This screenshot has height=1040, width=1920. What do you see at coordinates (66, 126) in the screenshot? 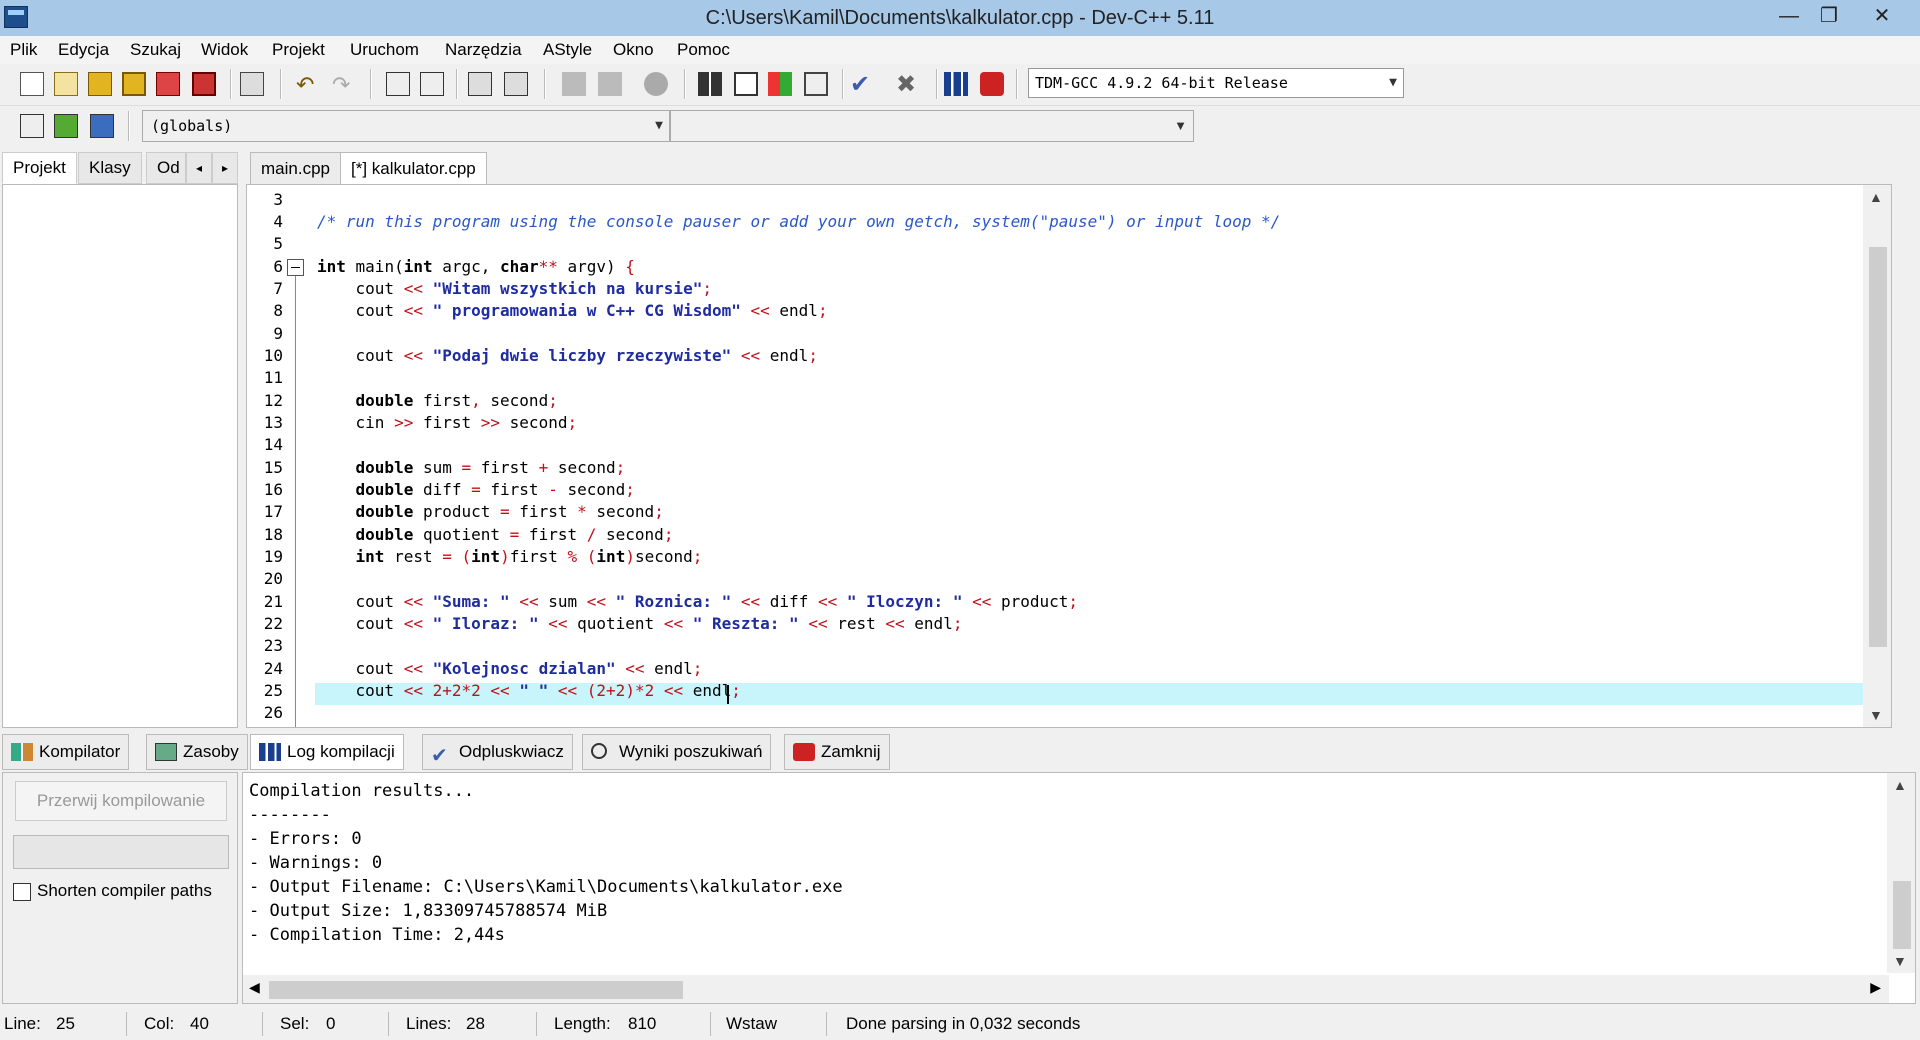
I see `goto-definition-icon` at bounding box center [66, 126].